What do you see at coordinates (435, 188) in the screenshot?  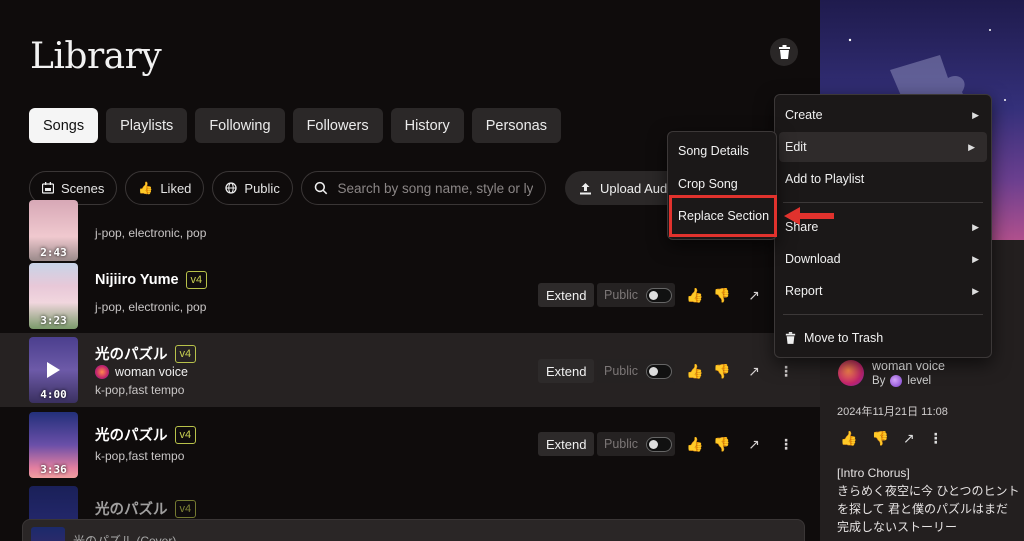 I see `search-input` at bounding box center [435, 188].